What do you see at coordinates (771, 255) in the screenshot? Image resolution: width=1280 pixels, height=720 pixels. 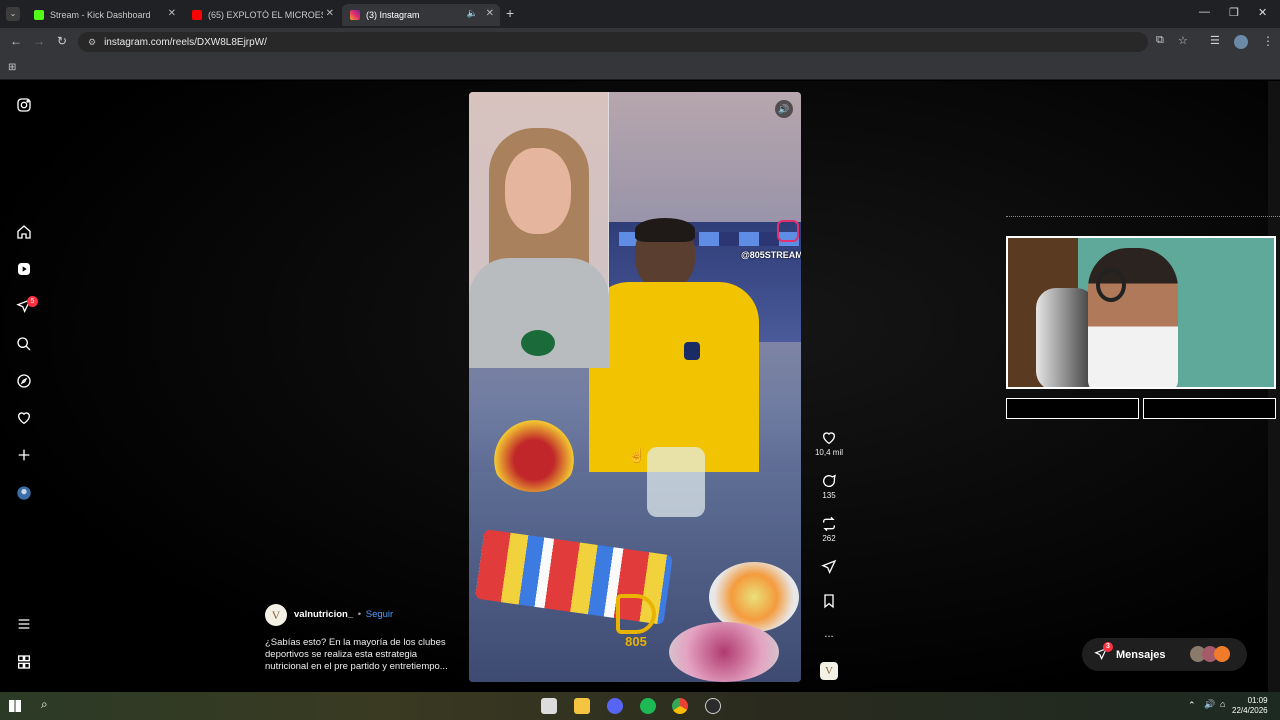 I see `stream-watermark: @805STREAM` at bounding box center [771, 255].